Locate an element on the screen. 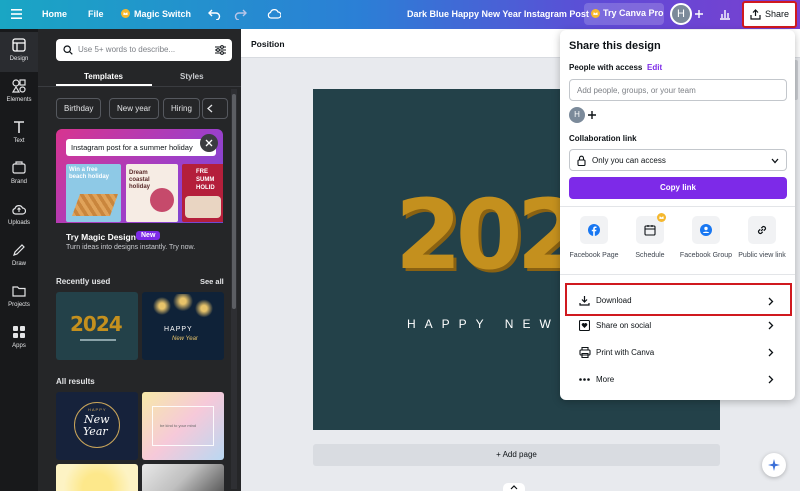 The height and width of the screenshot is (491, 800). result-template-photo is located at coordinates (183, 477).